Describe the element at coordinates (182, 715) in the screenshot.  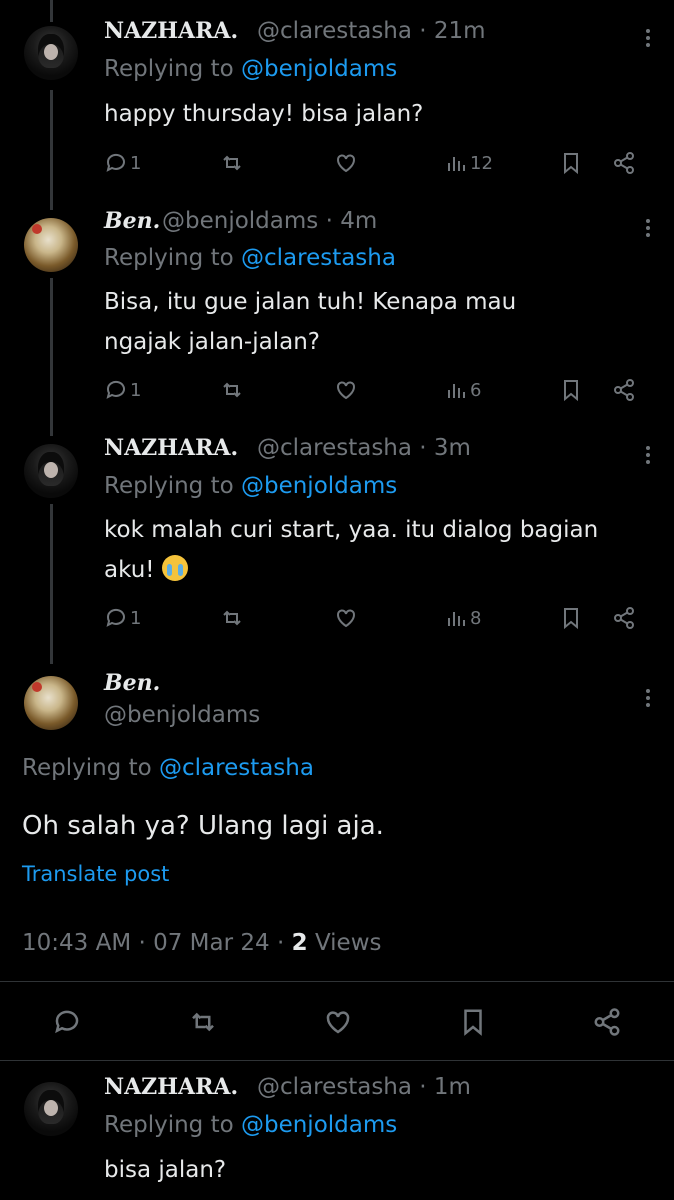
I see `handle: @benjoldams` at that location.